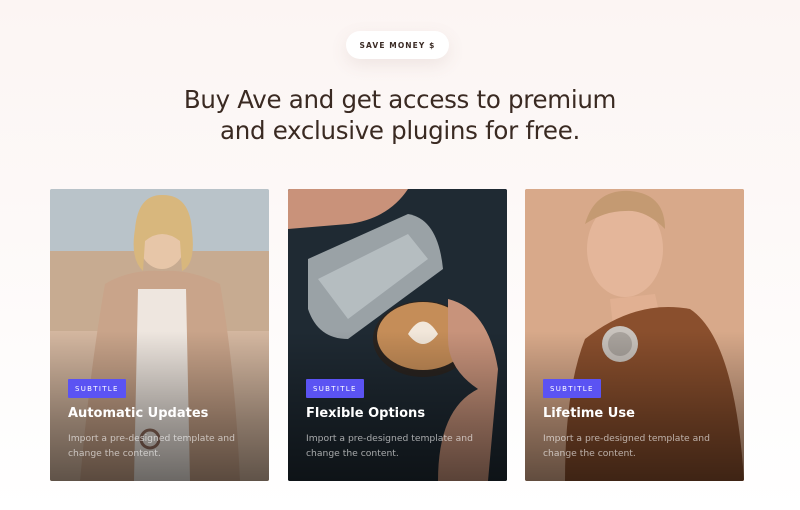 The width and height of the screenshot is (800, 510). Describe the element at coordinates (138, 413) in the screenshot. I see `card-title: Automatic Updates` at that location.